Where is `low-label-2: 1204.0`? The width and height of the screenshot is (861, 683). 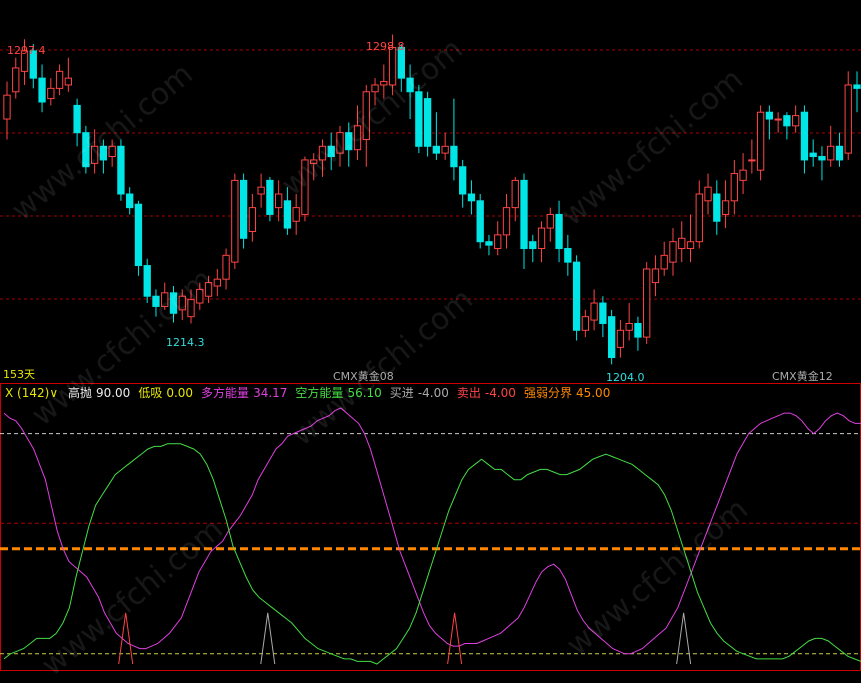
low-label-2: 1204.0 is located at coordinates (625, 377).